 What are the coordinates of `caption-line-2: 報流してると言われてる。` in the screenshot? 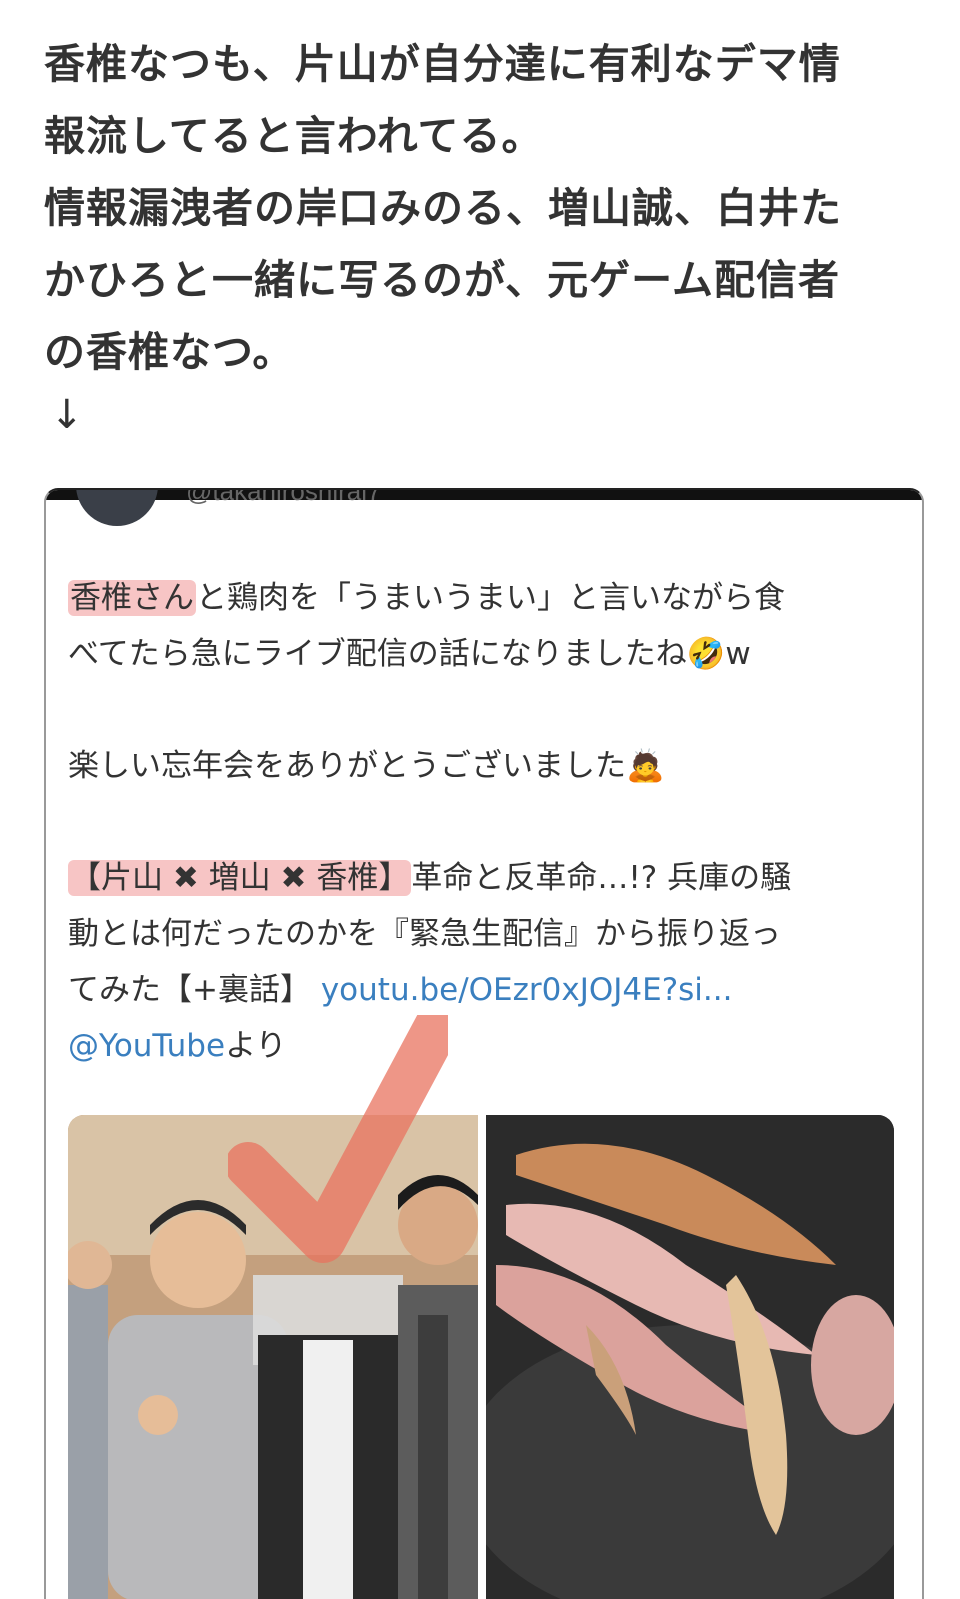 It's located at (294, 136).